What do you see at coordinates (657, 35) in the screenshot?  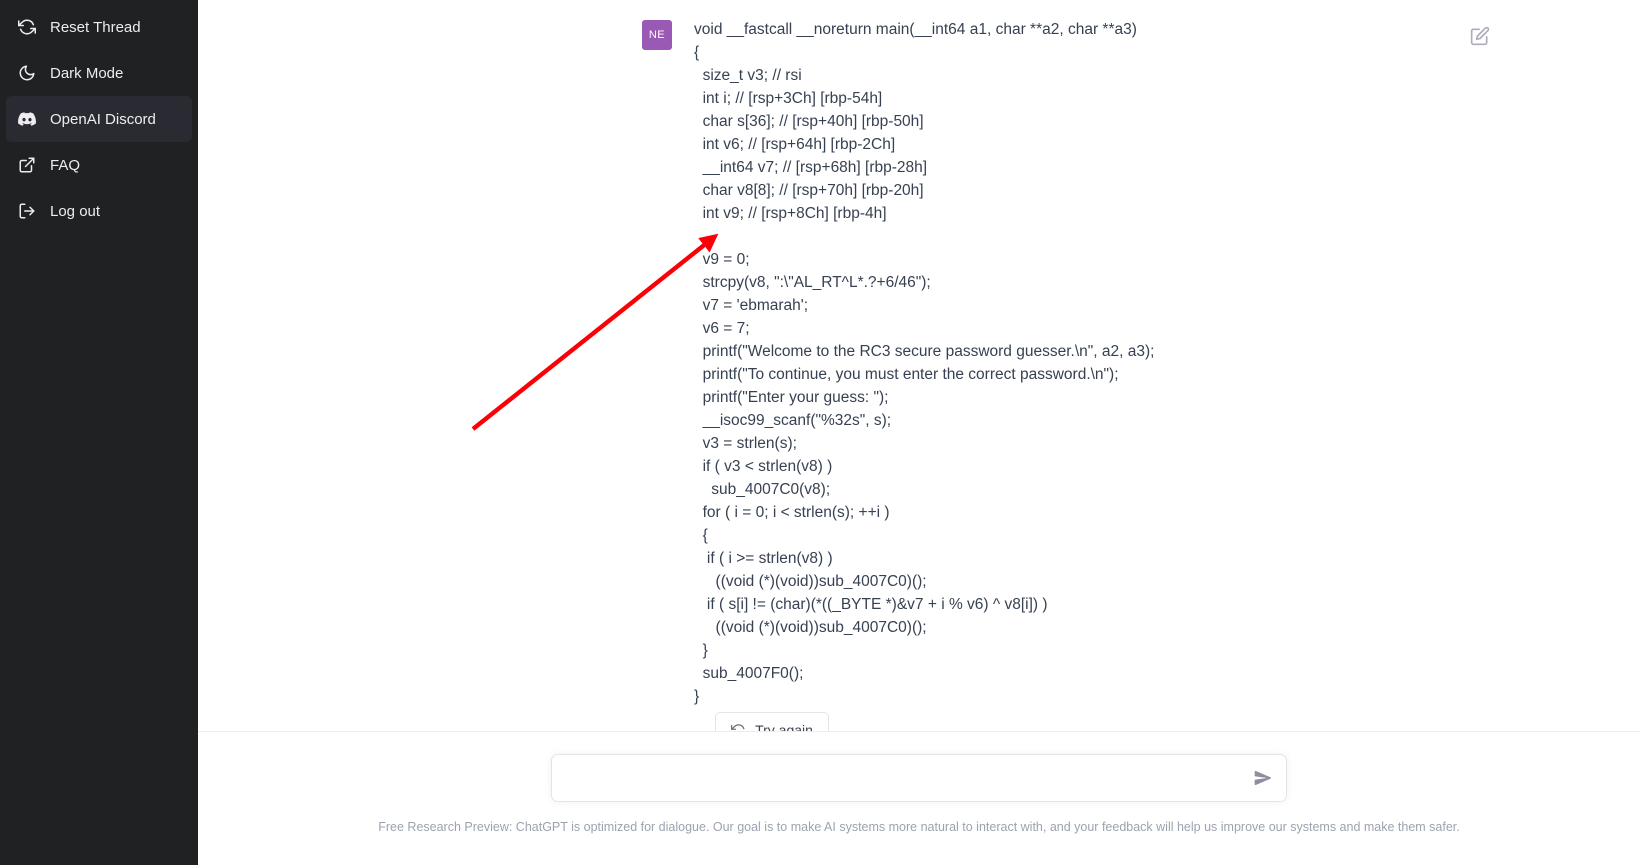 I see `avatar: NE` at bounding box center [657, 35].